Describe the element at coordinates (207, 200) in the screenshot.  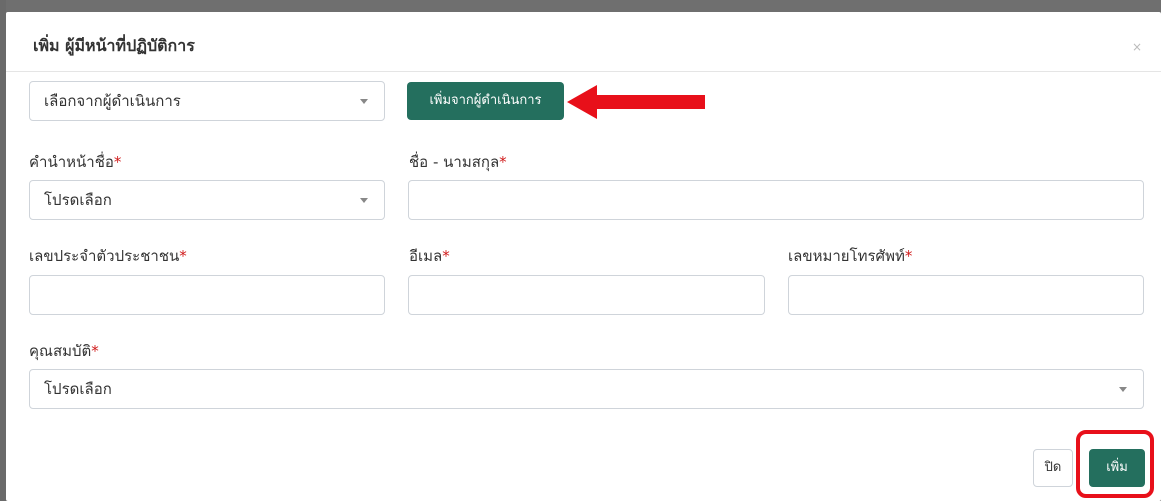
I see `prefix-select: โปรดเลือก` at that location.